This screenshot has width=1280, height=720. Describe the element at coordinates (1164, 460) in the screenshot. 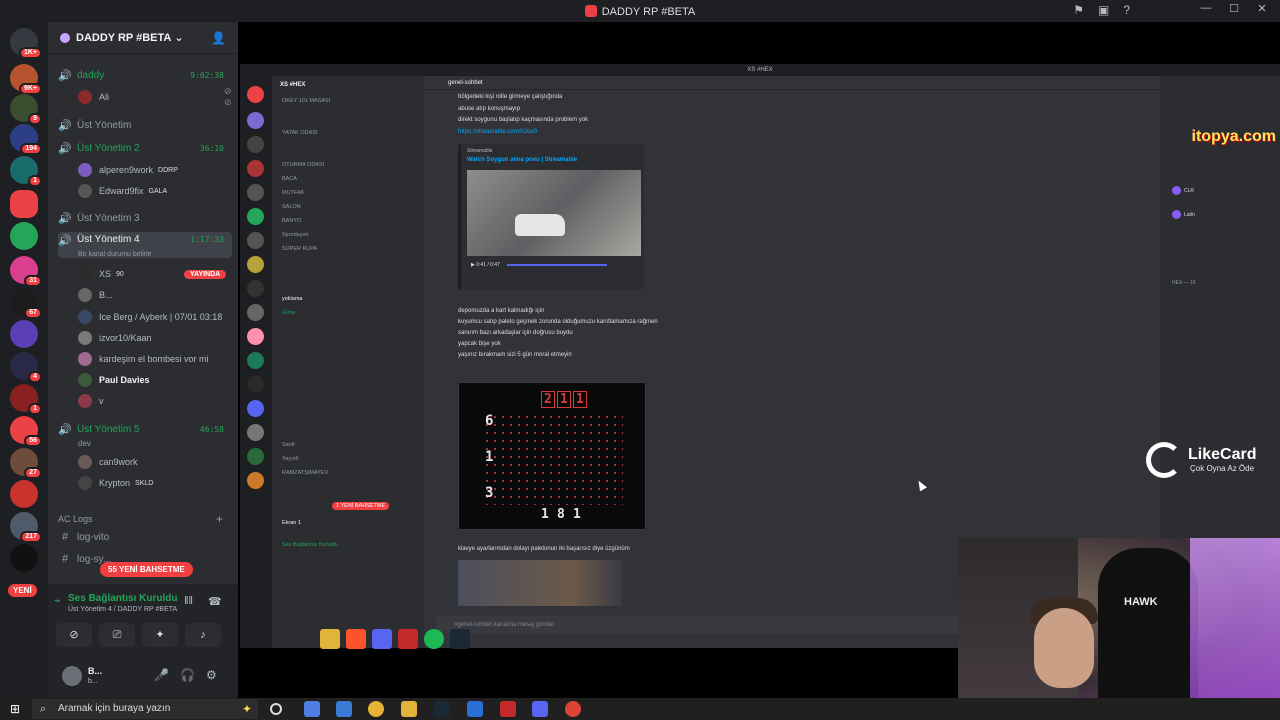

I see `likecard-icon` at that location.